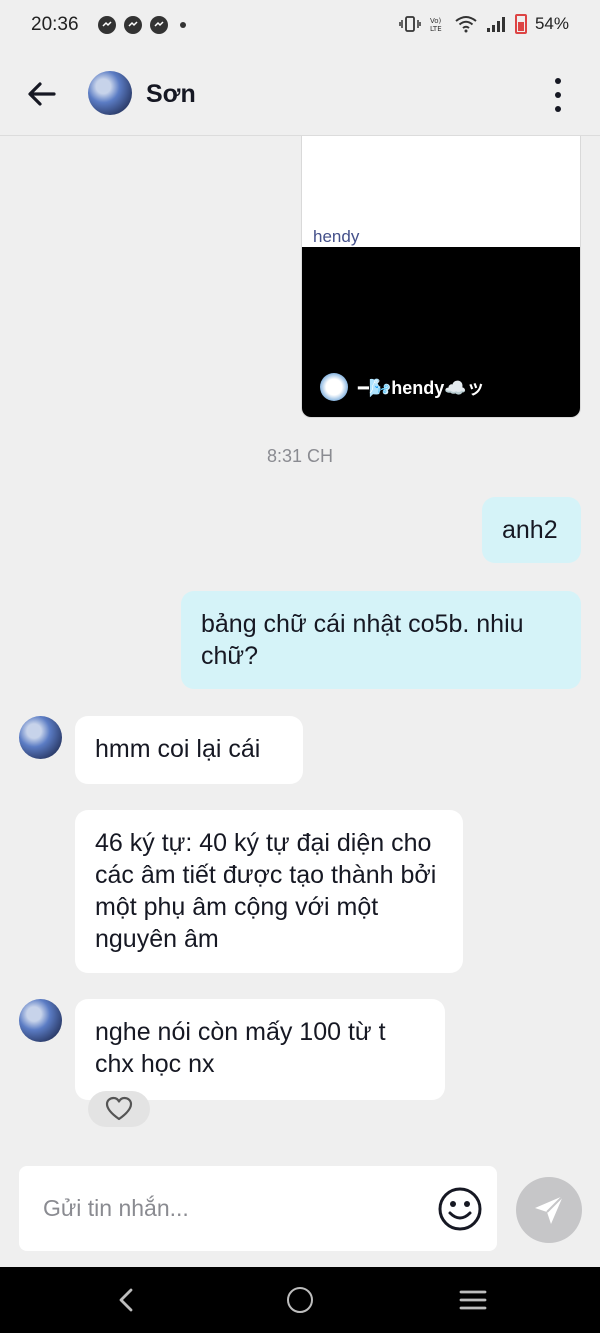  What do you see at coordinates (473, 1300) in the screenshot?
I see `nav-recent-apps-icon` at bounding box center [473, 1300].